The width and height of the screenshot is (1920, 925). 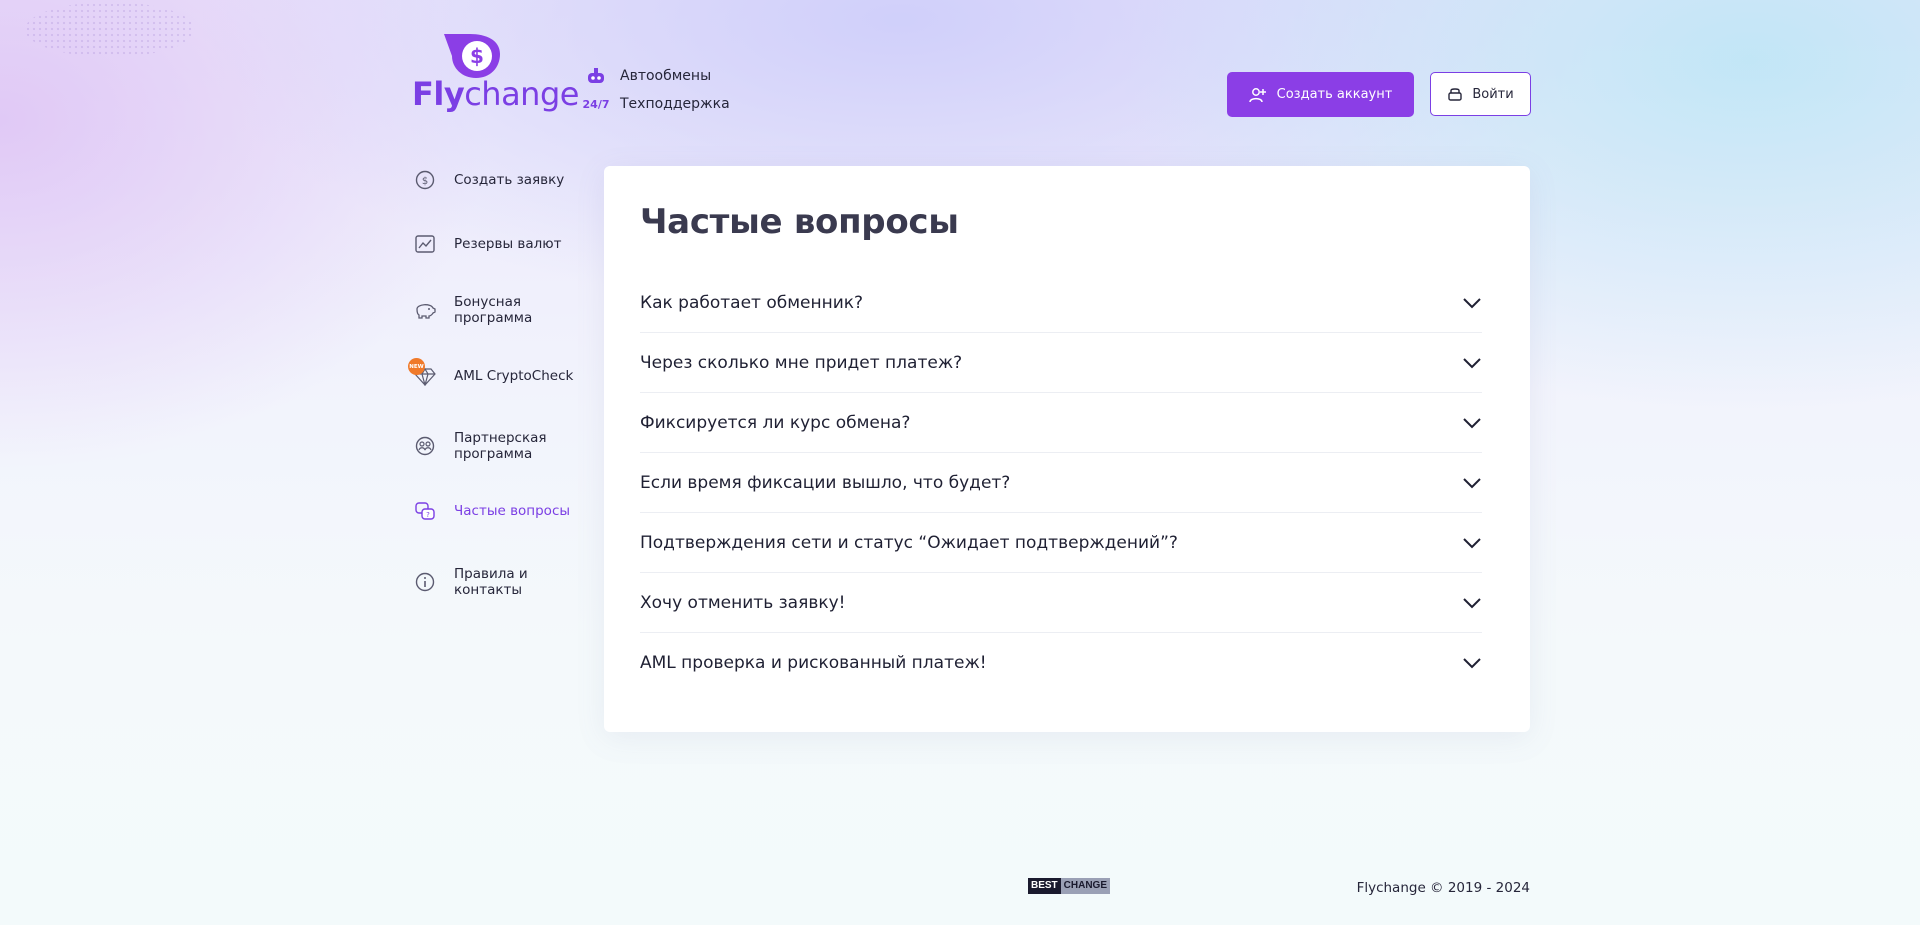 What do you see at coordinates (512, 511) in the screenshot?
I see `sidebar-item-label: Частые вопросы` at bounding box center [512, 511].